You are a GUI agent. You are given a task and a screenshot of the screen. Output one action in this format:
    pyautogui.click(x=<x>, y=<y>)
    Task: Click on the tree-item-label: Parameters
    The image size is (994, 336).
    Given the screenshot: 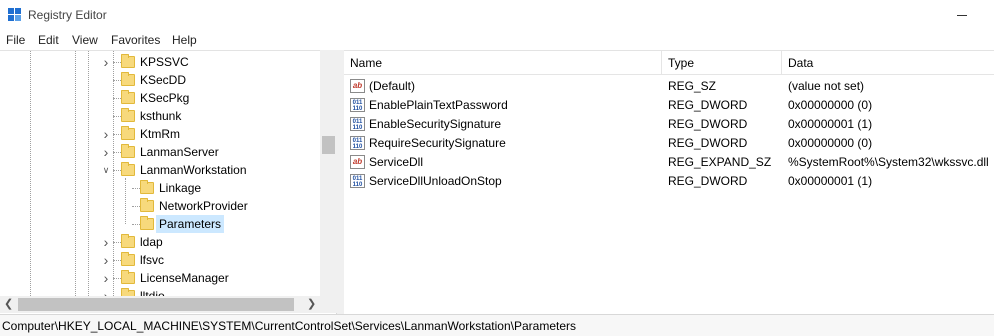 What is the action you would take?
    pyautogui.click(x=190, y=224)
    